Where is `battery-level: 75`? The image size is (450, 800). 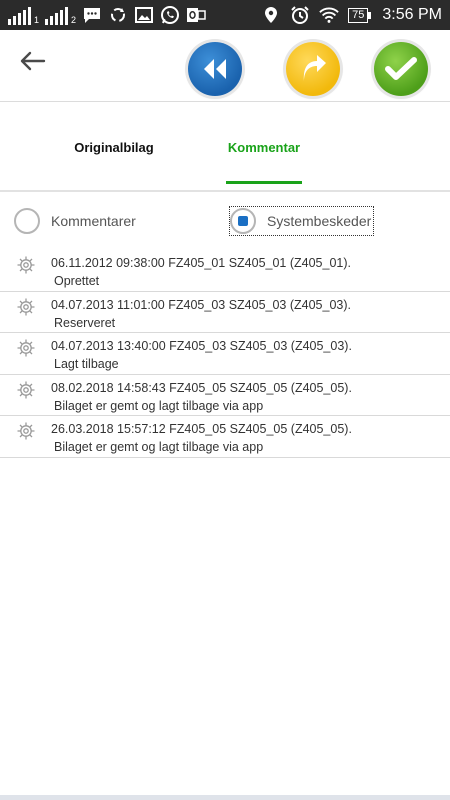 battery-level: 75 is located at coordinates (358, 15).